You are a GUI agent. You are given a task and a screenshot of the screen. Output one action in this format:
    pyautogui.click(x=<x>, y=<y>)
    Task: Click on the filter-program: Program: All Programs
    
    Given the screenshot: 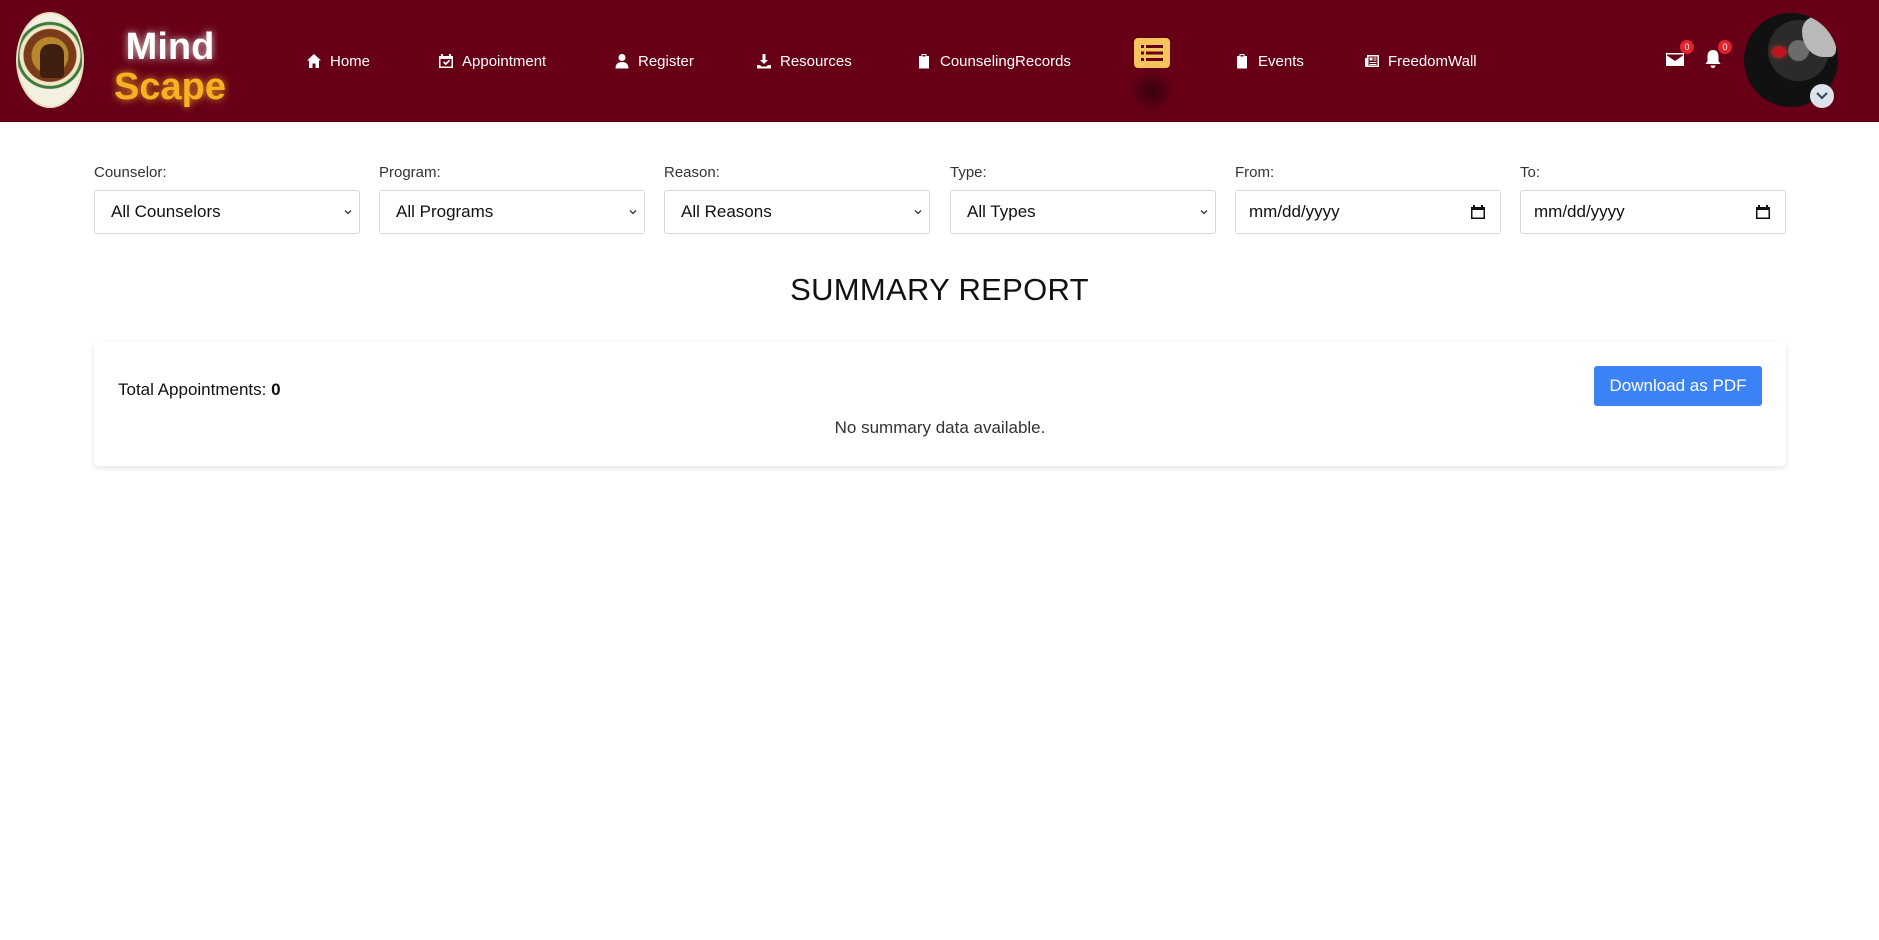 What is the action you would take?
    pyautogui.click(x=512, y=199)
    